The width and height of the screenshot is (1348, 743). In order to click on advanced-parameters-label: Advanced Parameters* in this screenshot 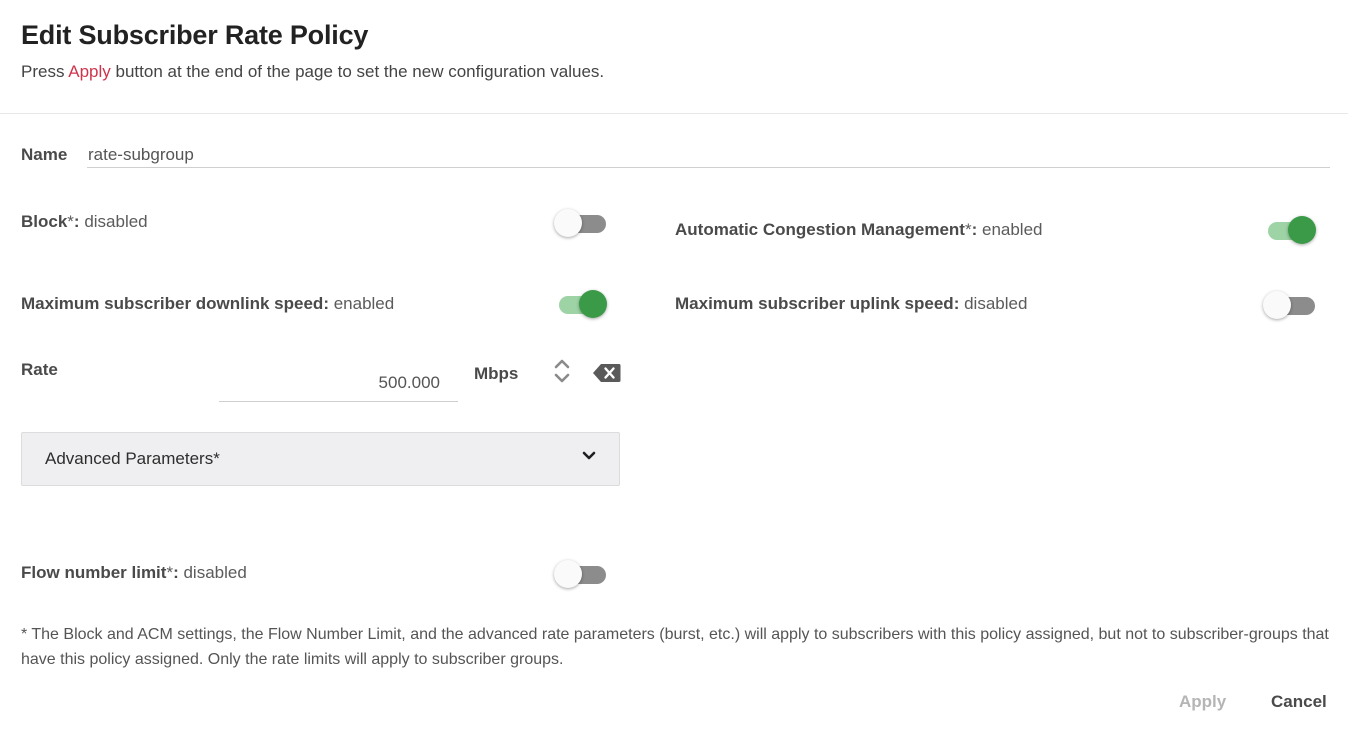, I will do `click(132, 458)`.